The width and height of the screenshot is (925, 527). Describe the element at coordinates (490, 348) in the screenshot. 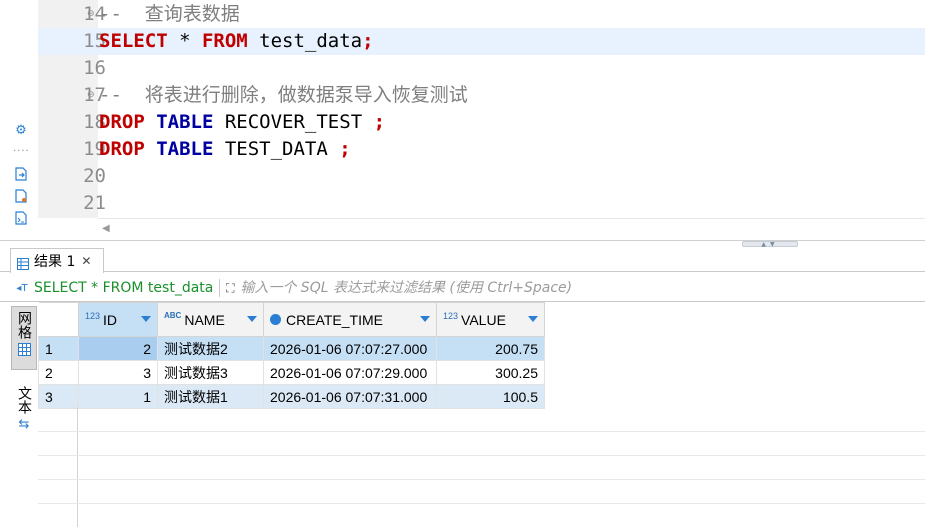

I see `cell-value: 200.75` at that location.